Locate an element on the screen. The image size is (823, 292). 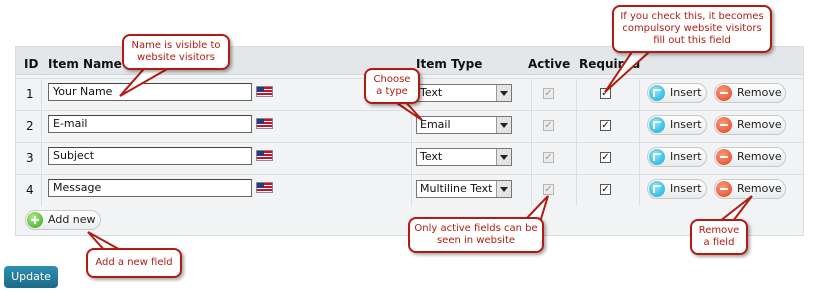
callout-name-visible: Name is visible to website visitors is located at coordinates (176, 52).